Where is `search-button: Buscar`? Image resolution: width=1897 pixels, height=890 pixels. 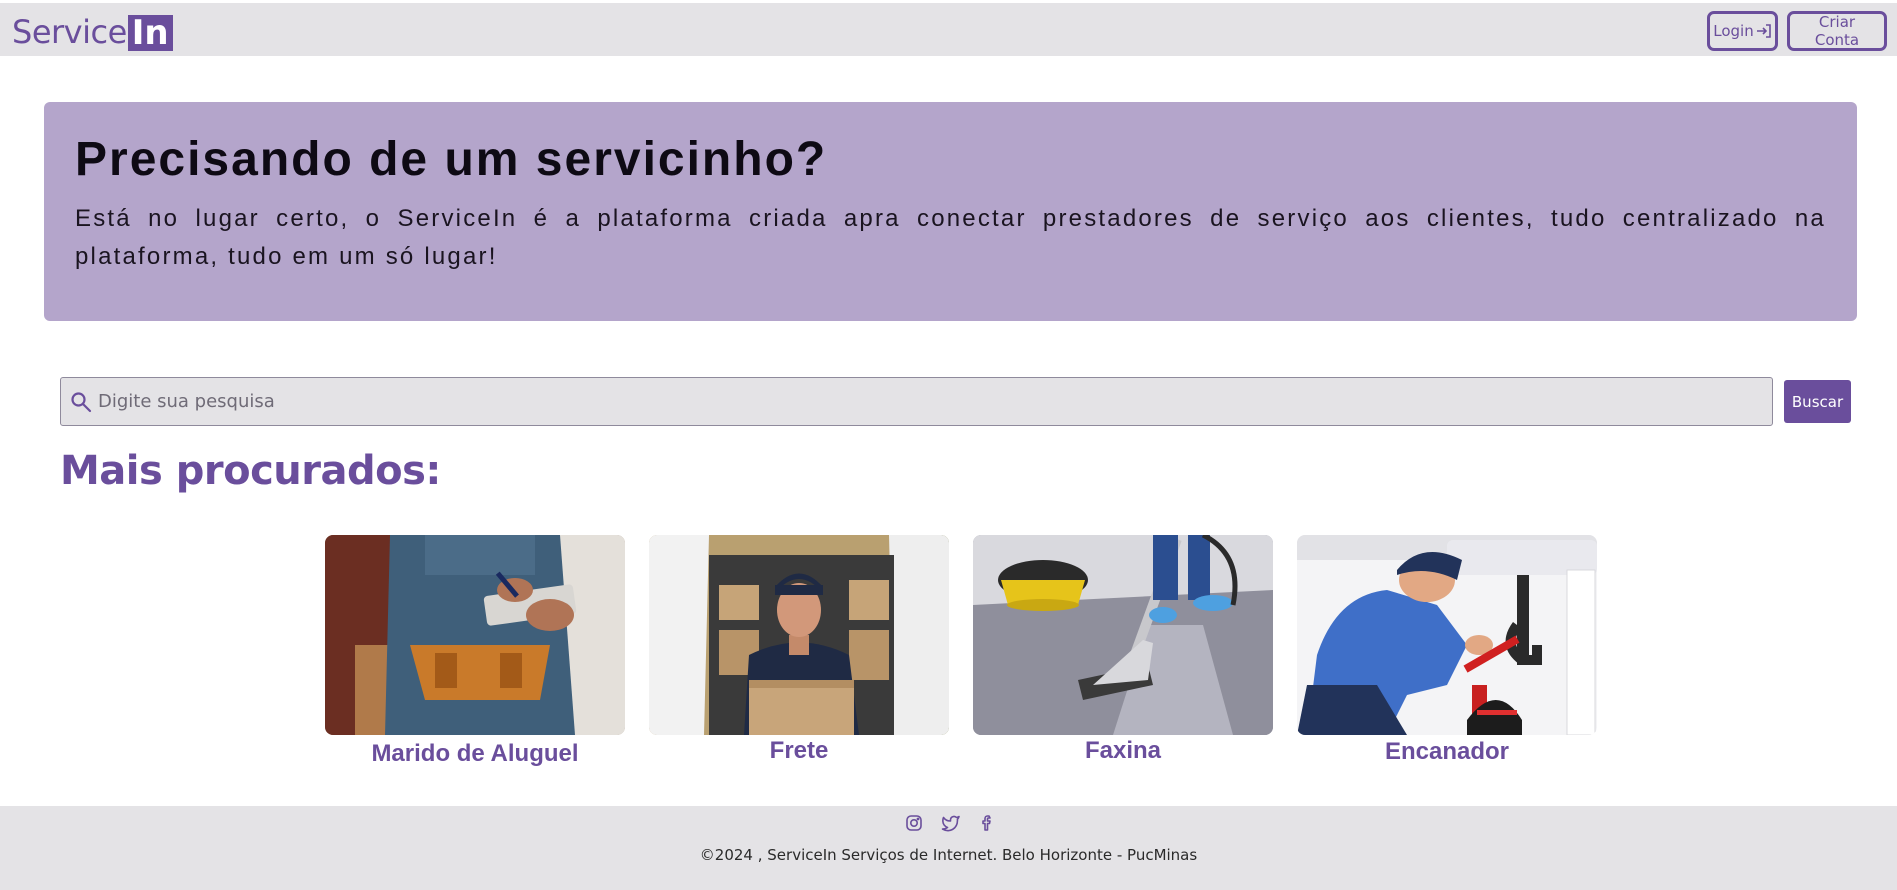 search-button: Buscar is located at coordinates (1817, 401).